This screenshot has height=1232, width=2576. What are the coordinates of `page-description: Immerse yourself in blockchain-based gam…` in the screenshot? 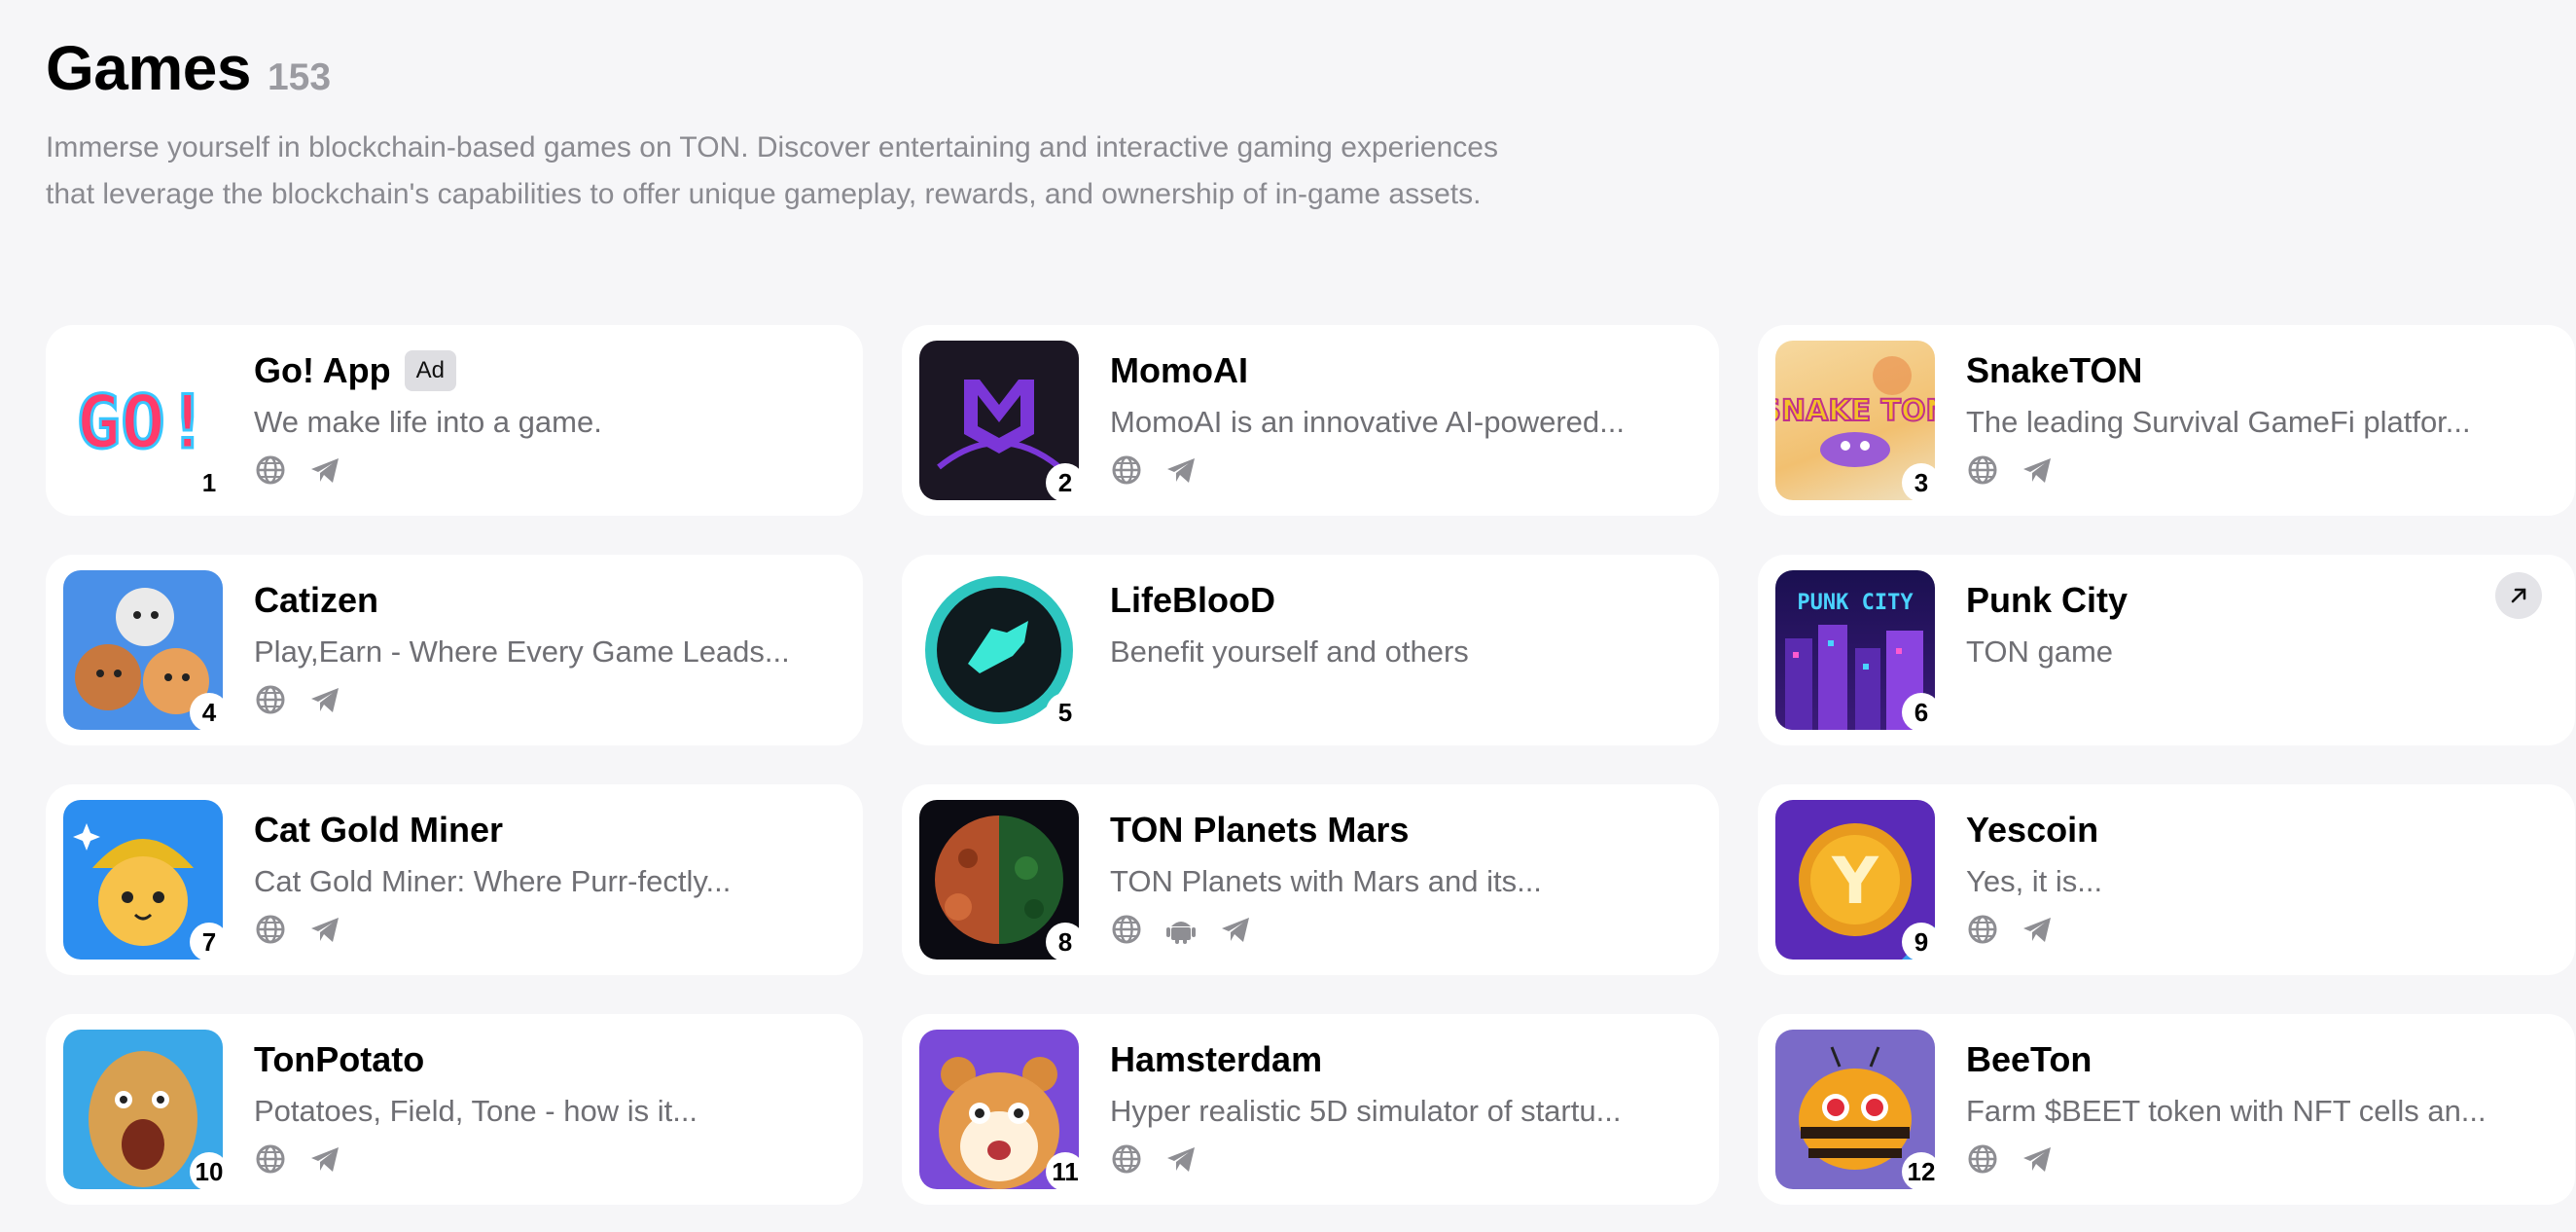 It's located at (772, 170).